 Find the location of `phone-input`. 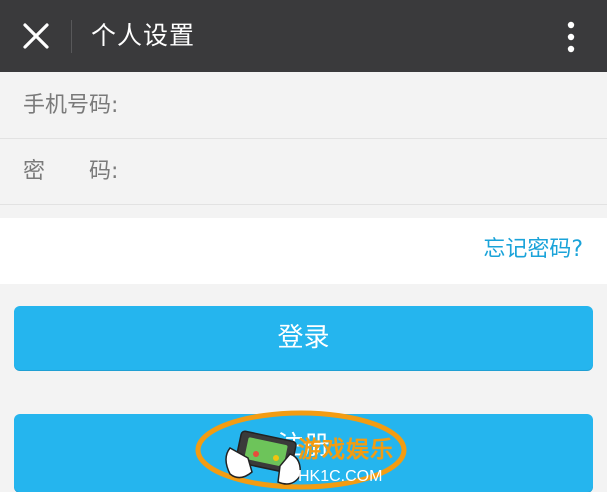

phone-input is located at coordinates (362, 106).